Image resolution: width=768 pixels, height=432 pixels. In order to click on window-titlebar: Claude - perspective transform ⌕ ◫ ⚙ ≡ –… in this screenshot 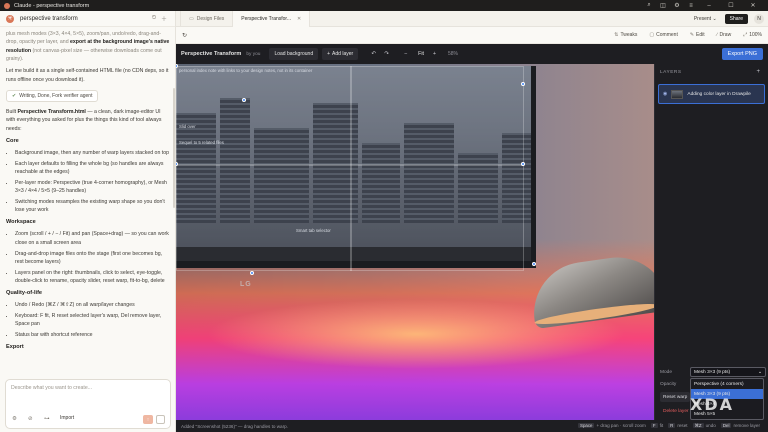, I will do `click(384, 5)`.